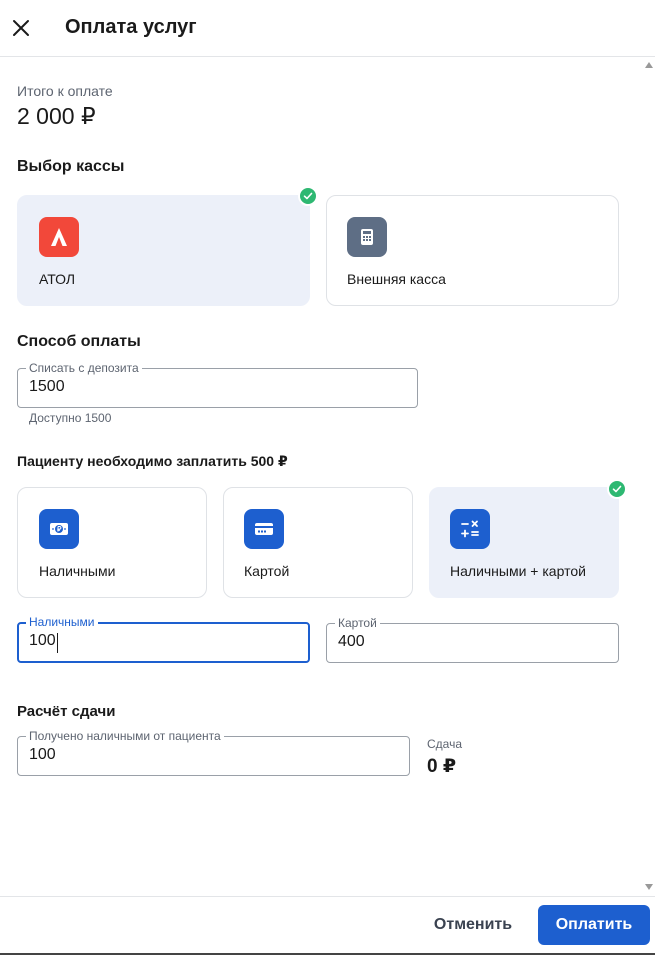 This screenshot has width=655, height=955. I want to click on cash-ruble-icon, so click(59, 529).